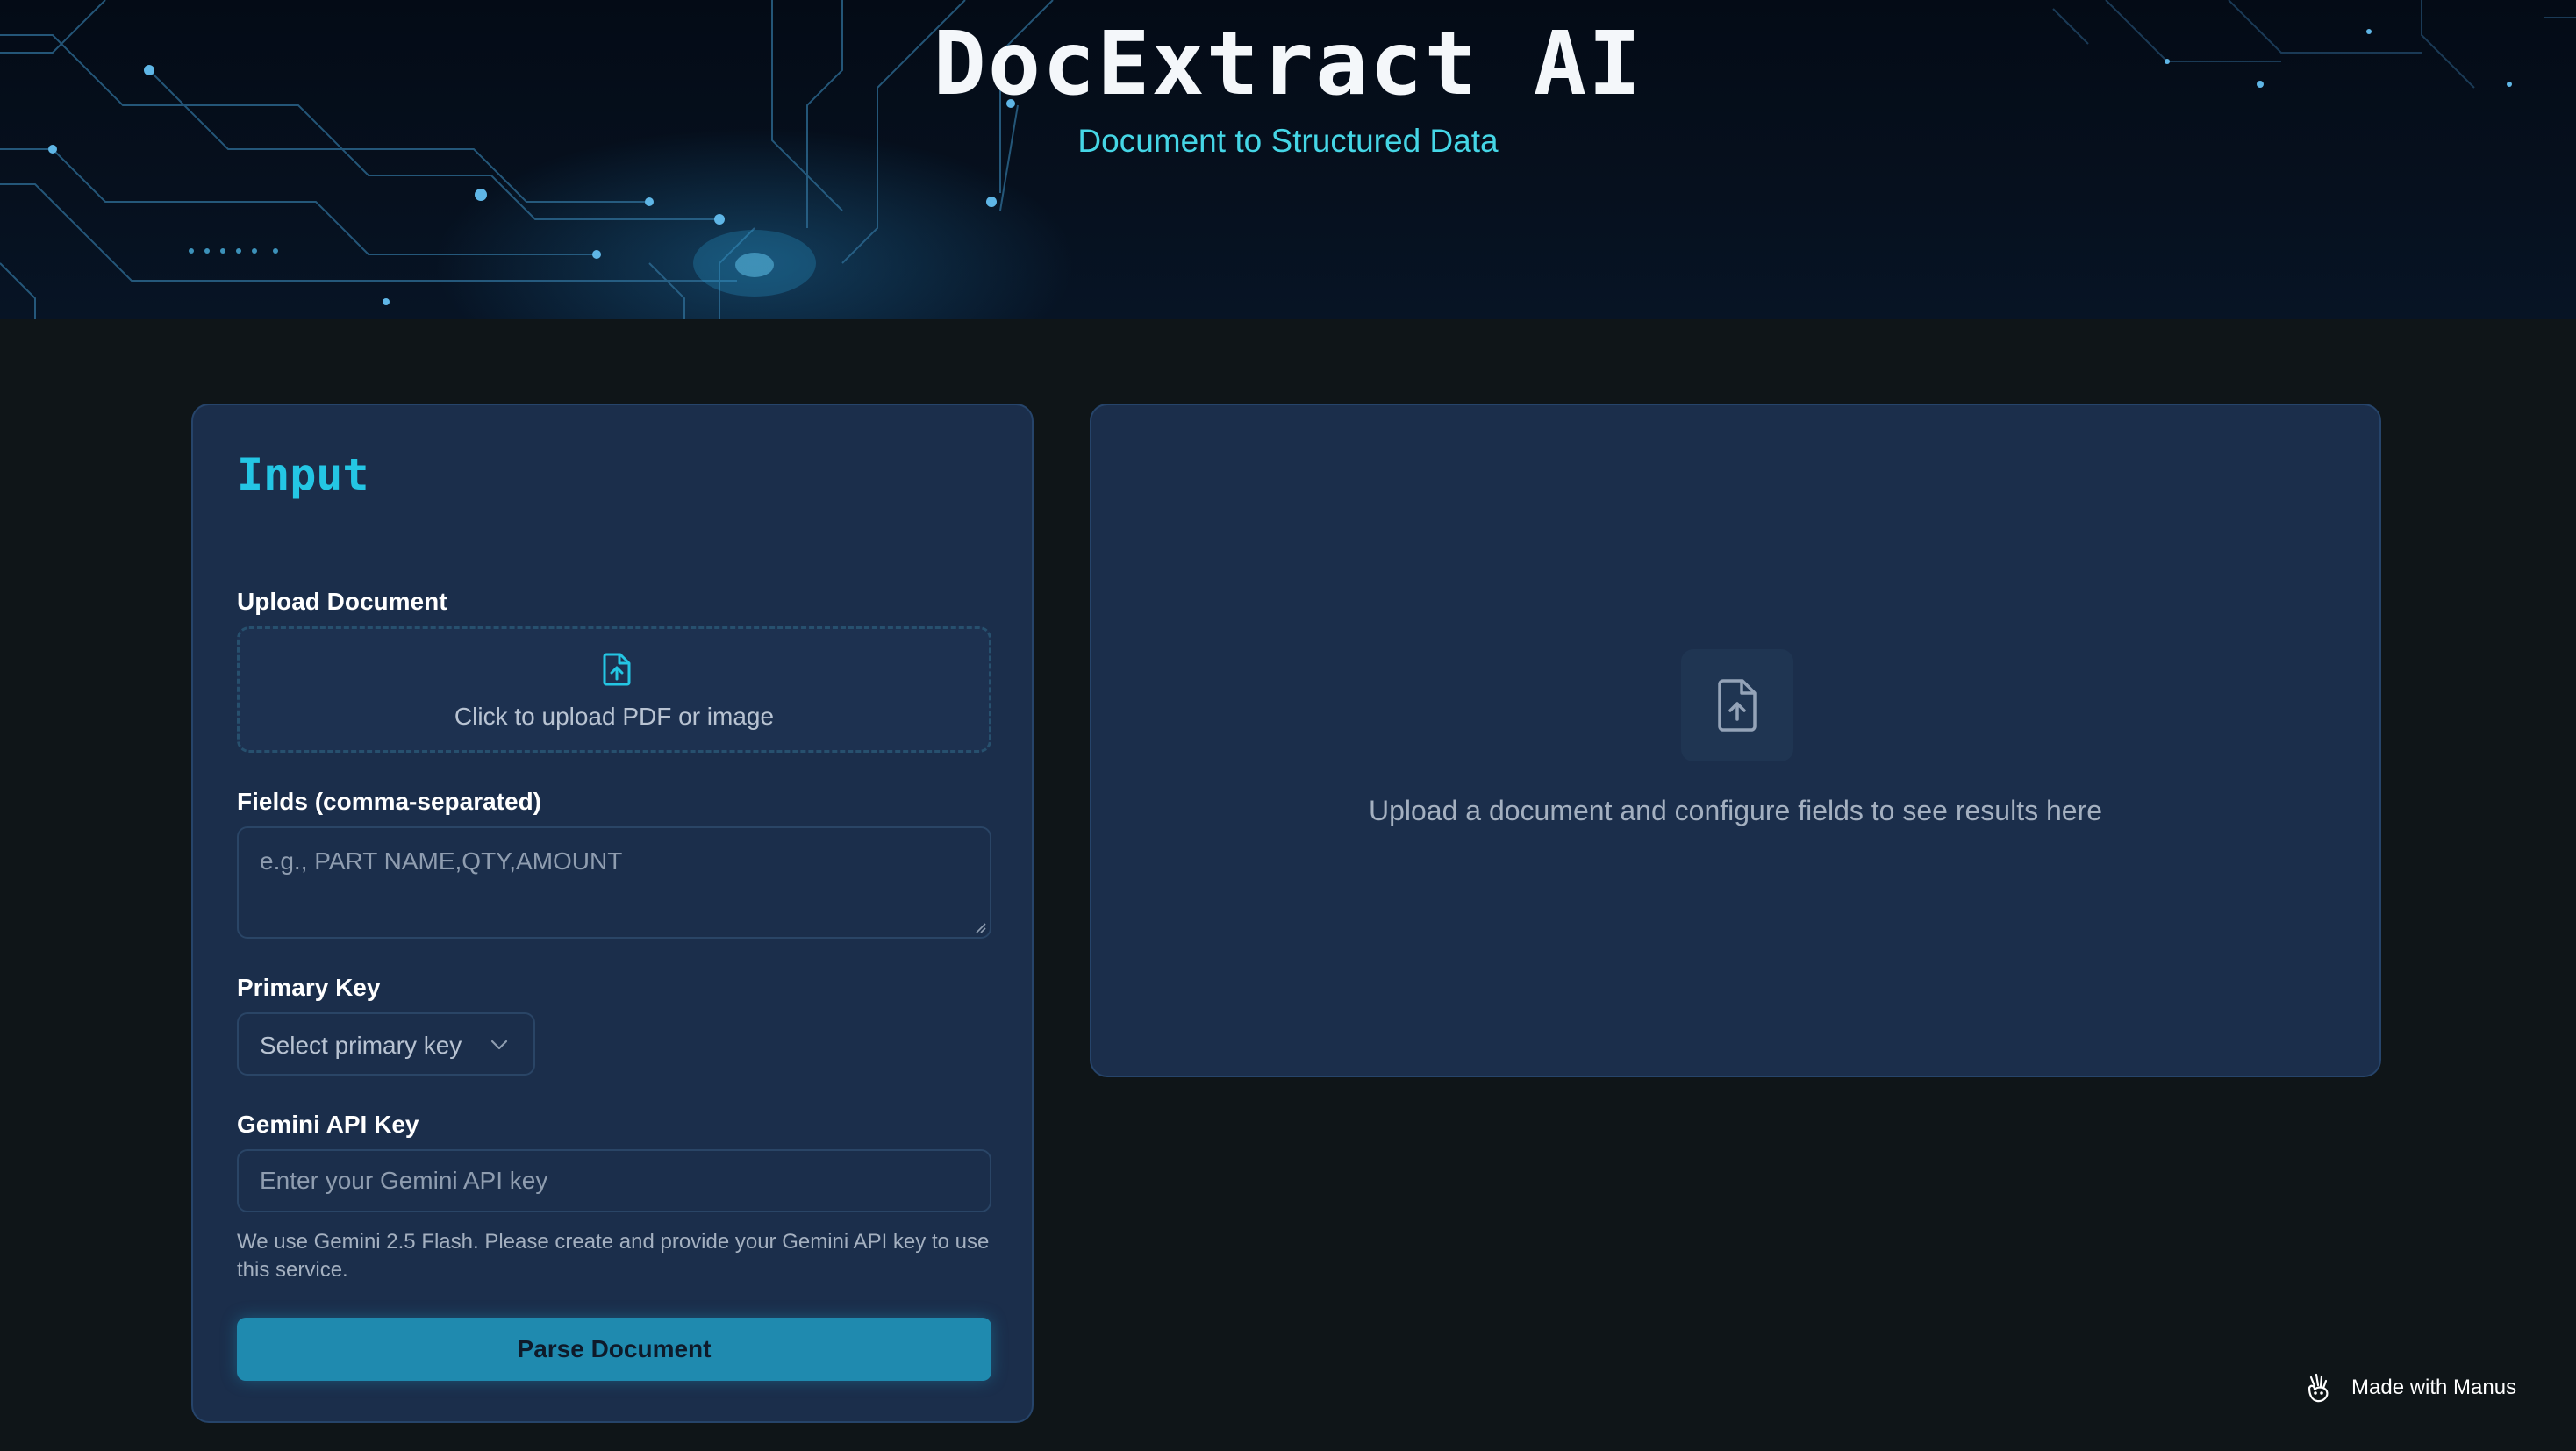  I want to click on manus-hand-icon, so click(2318, 1388).